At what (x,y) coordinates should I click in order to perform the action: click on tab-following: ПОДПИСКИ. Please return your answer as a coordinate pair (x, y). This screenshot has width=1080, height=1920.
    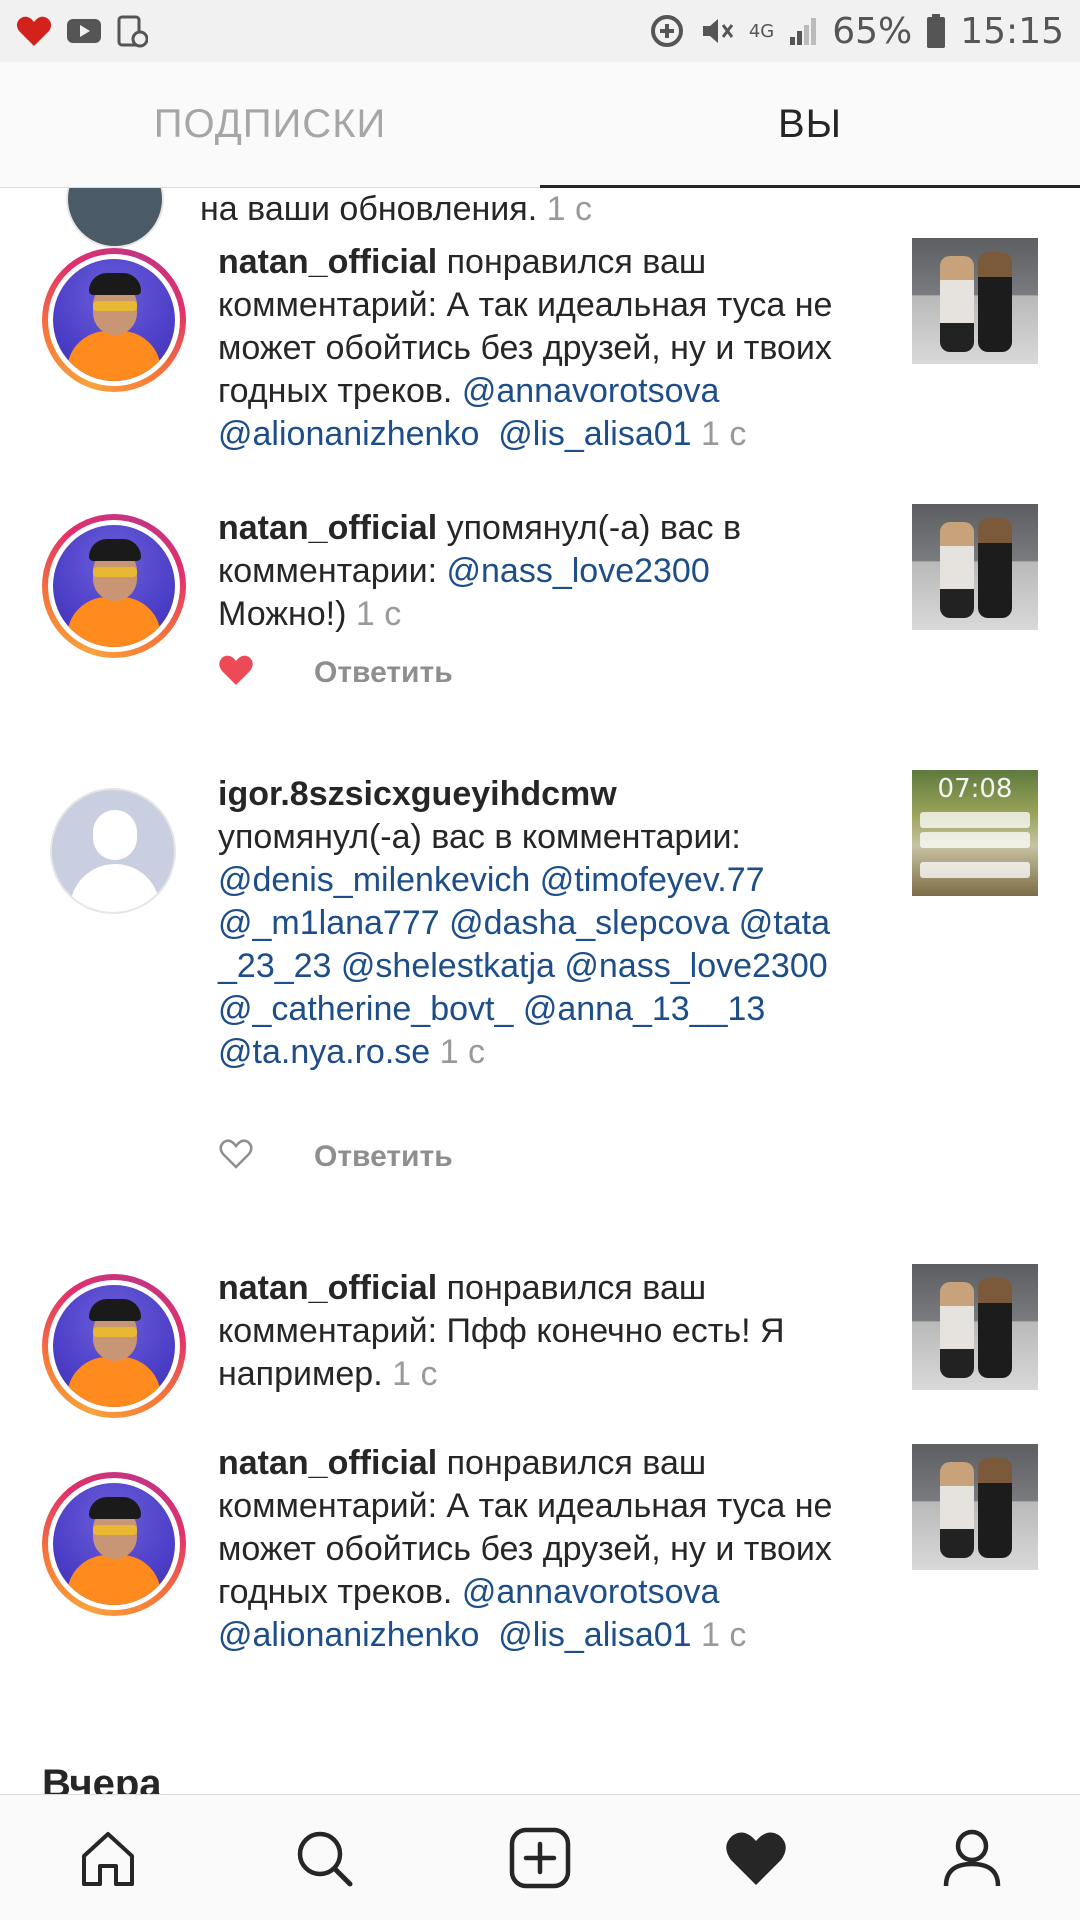
    Looking at the image, I should click on (270, 124).